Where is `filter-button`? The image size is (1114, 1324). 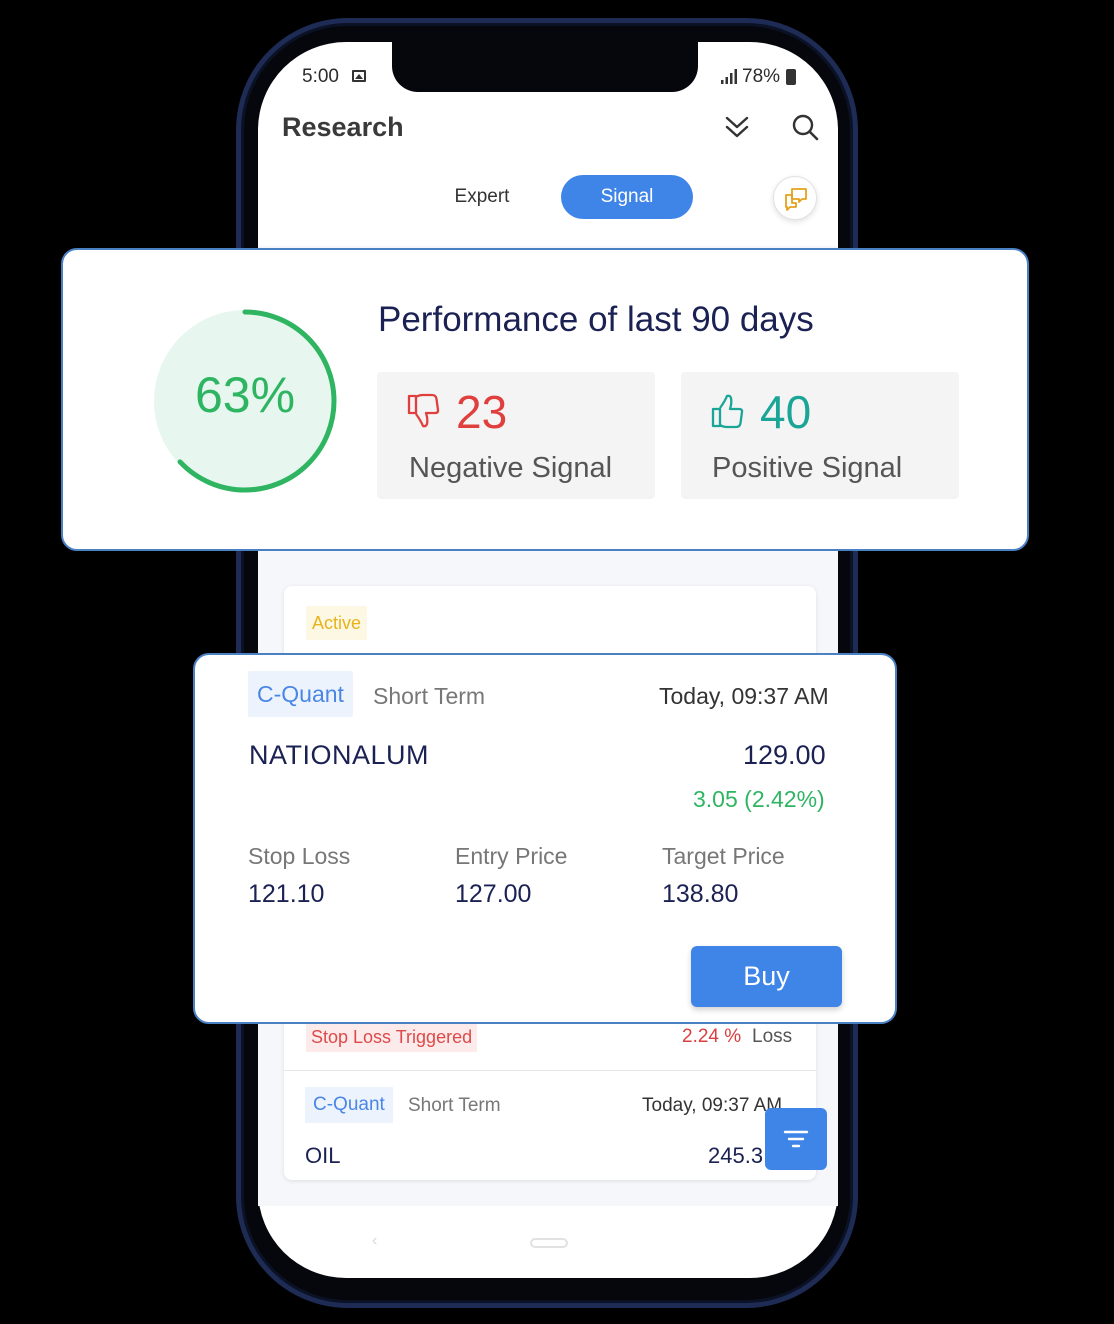
filter-button is located at coordinates (796, 1139).